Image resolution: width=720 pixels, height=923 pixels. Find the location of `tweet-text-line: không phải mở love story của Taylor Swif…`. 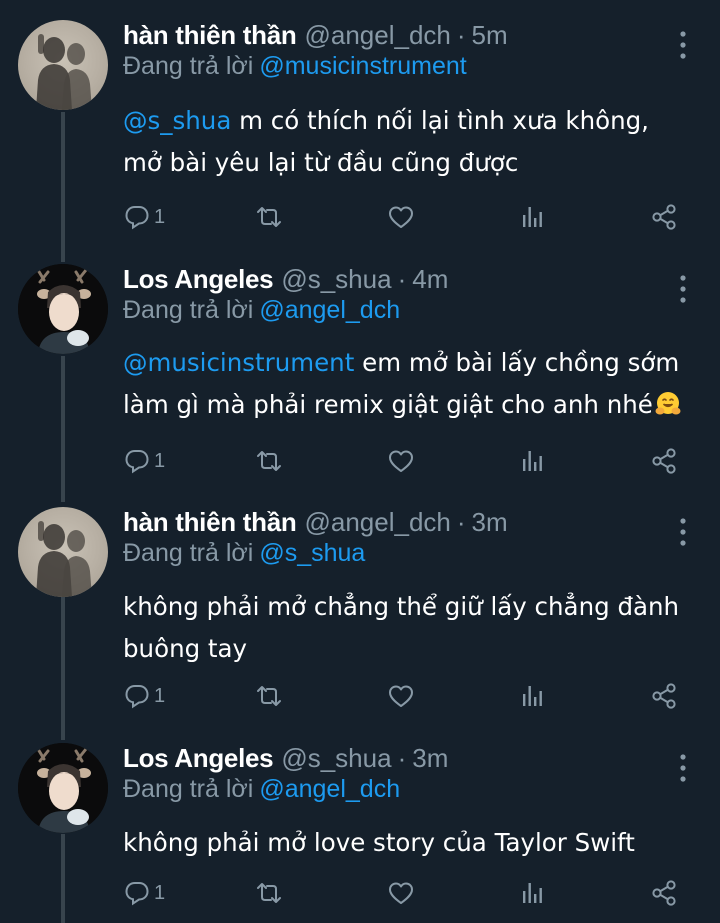

tweet-text-line: không phải mở love story của Taylor Swif… is located at coordinates (379, 842).